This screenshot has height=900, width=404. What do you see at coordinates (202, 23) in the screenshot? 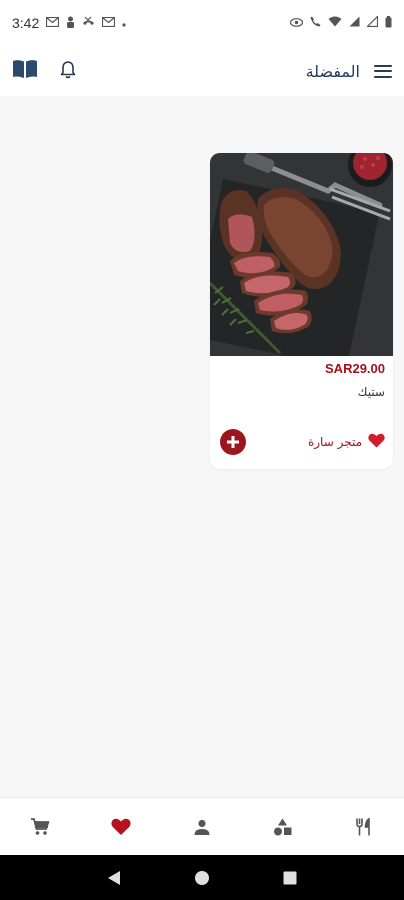
I see `status-bar: 3:42` at bounding box center [202, 23].